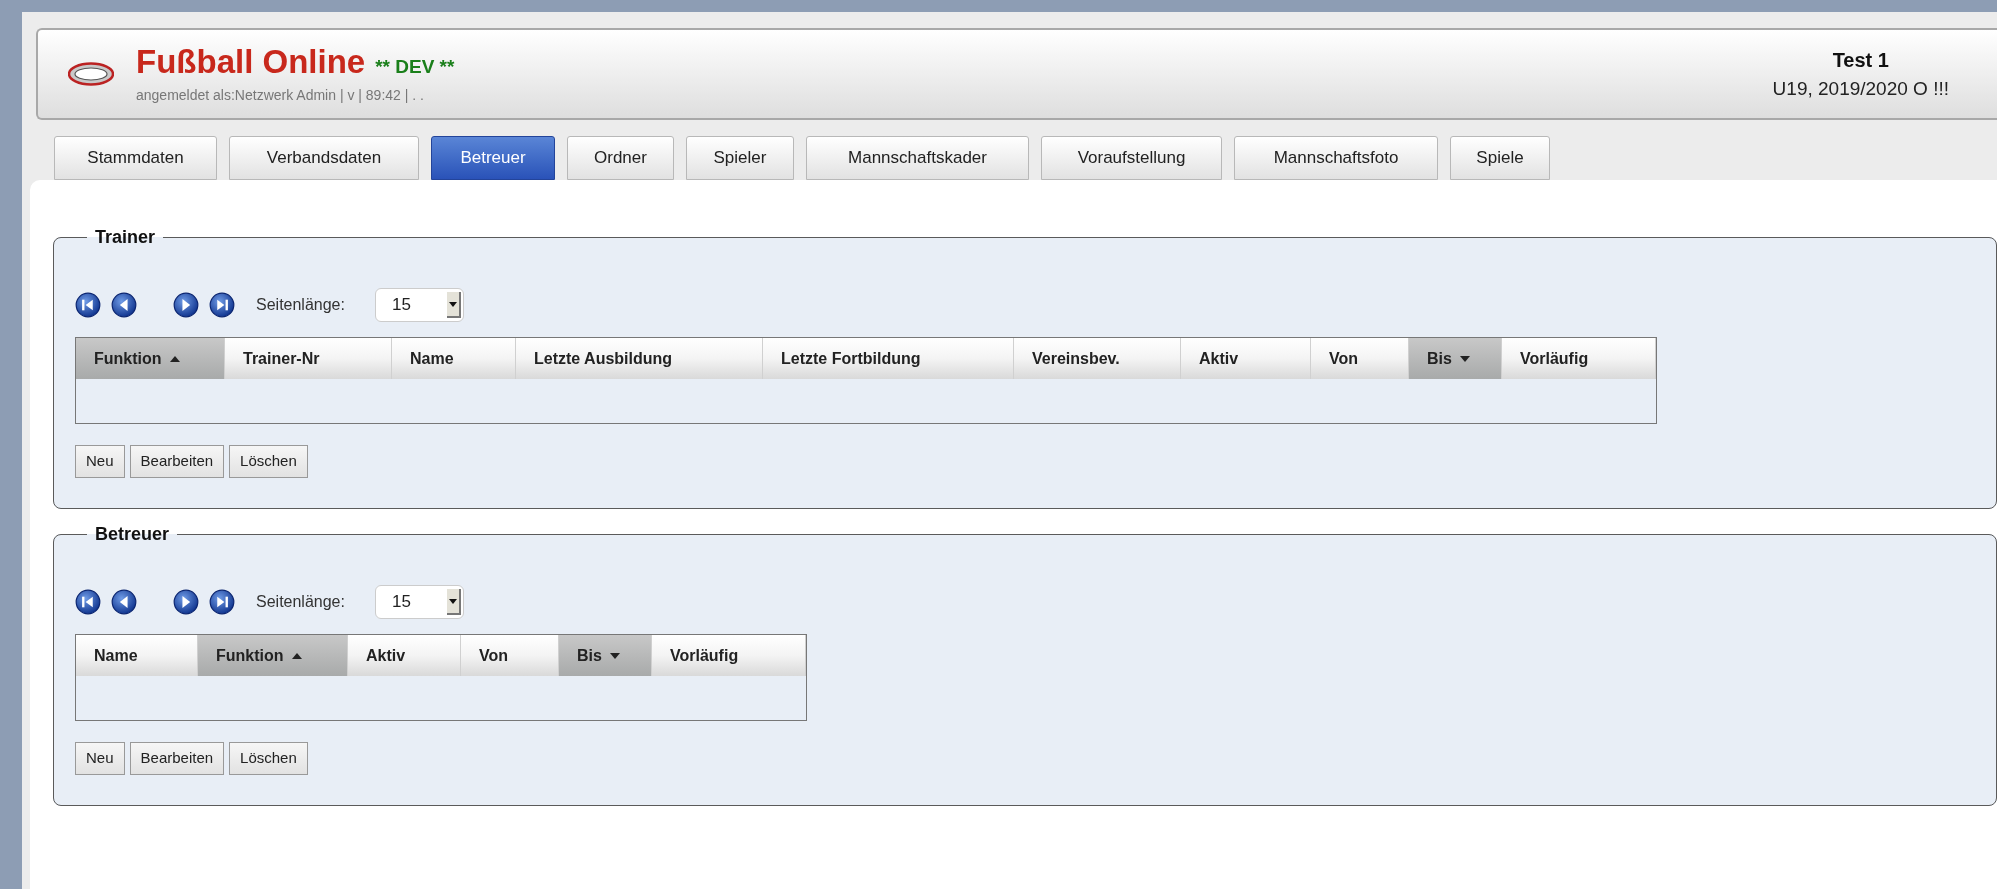 This screenshot has height=889, width=1997. Describe the element at coordinates (1097, 358) in the screenshot. I see `column-header: Vereinsbev.` at that location.